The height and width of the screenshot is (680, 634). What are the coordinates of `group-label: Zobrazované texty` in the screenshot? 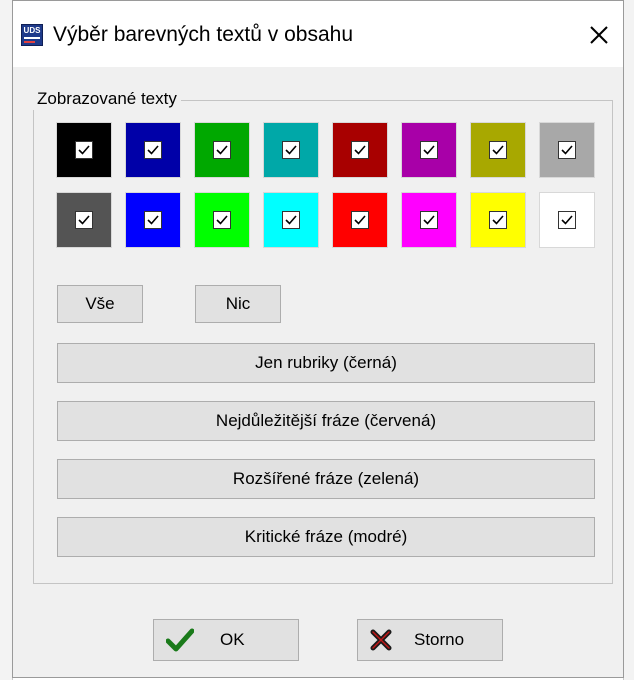 It's located at (107, 99).